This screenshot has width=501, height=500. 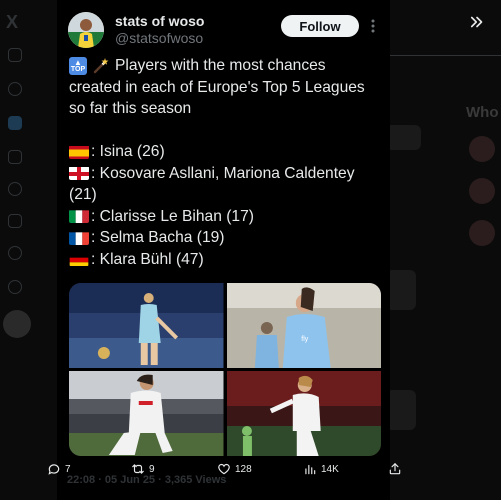 I want to click on reply-button: 7, so click(x=59, y=469).